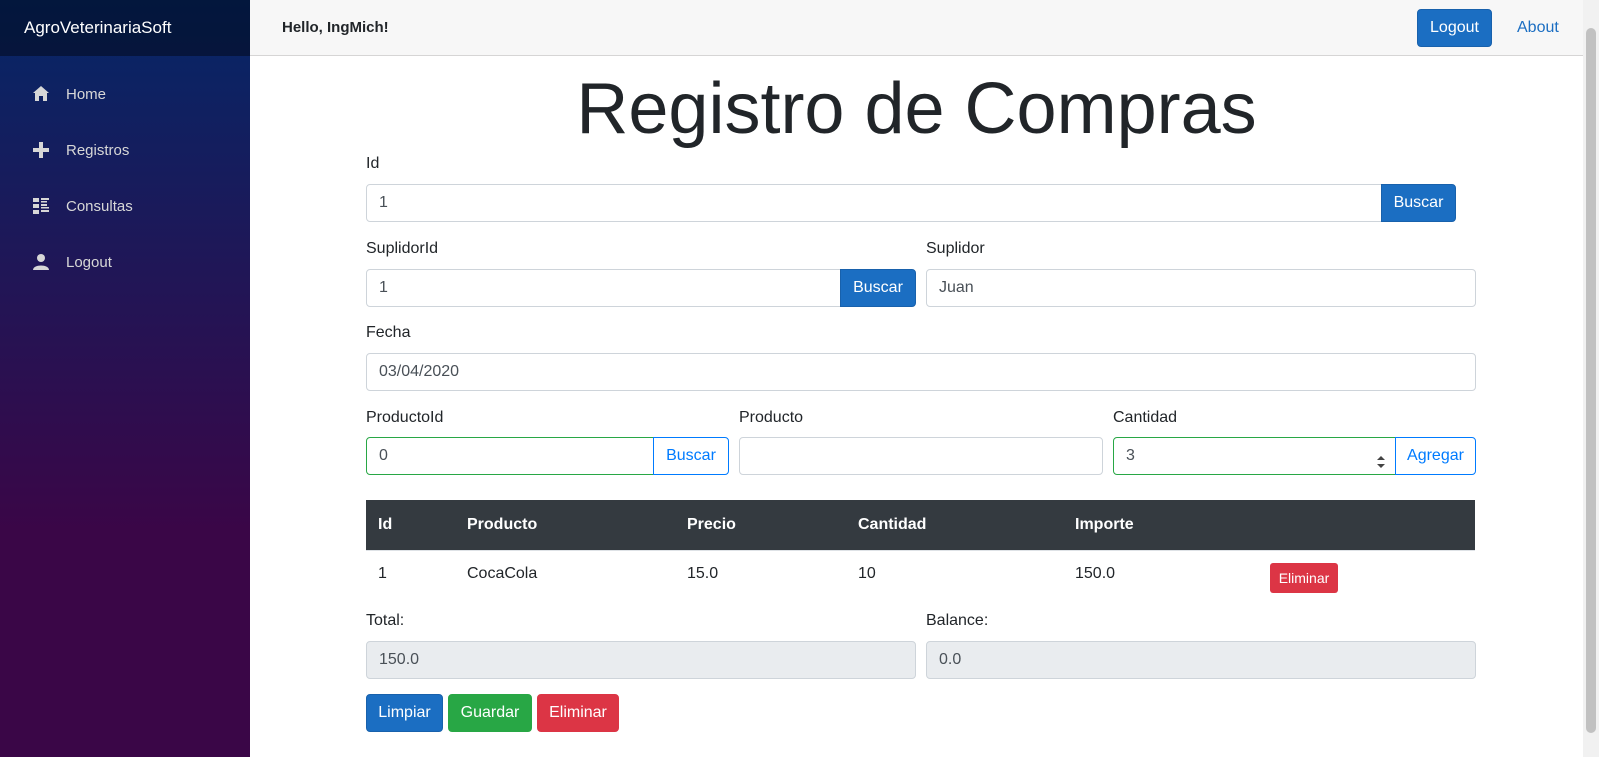 Image resolution: width=1599 pixels, height=757 pixels. I want to click on cell-producto: CocaCola, so click(502, 573).